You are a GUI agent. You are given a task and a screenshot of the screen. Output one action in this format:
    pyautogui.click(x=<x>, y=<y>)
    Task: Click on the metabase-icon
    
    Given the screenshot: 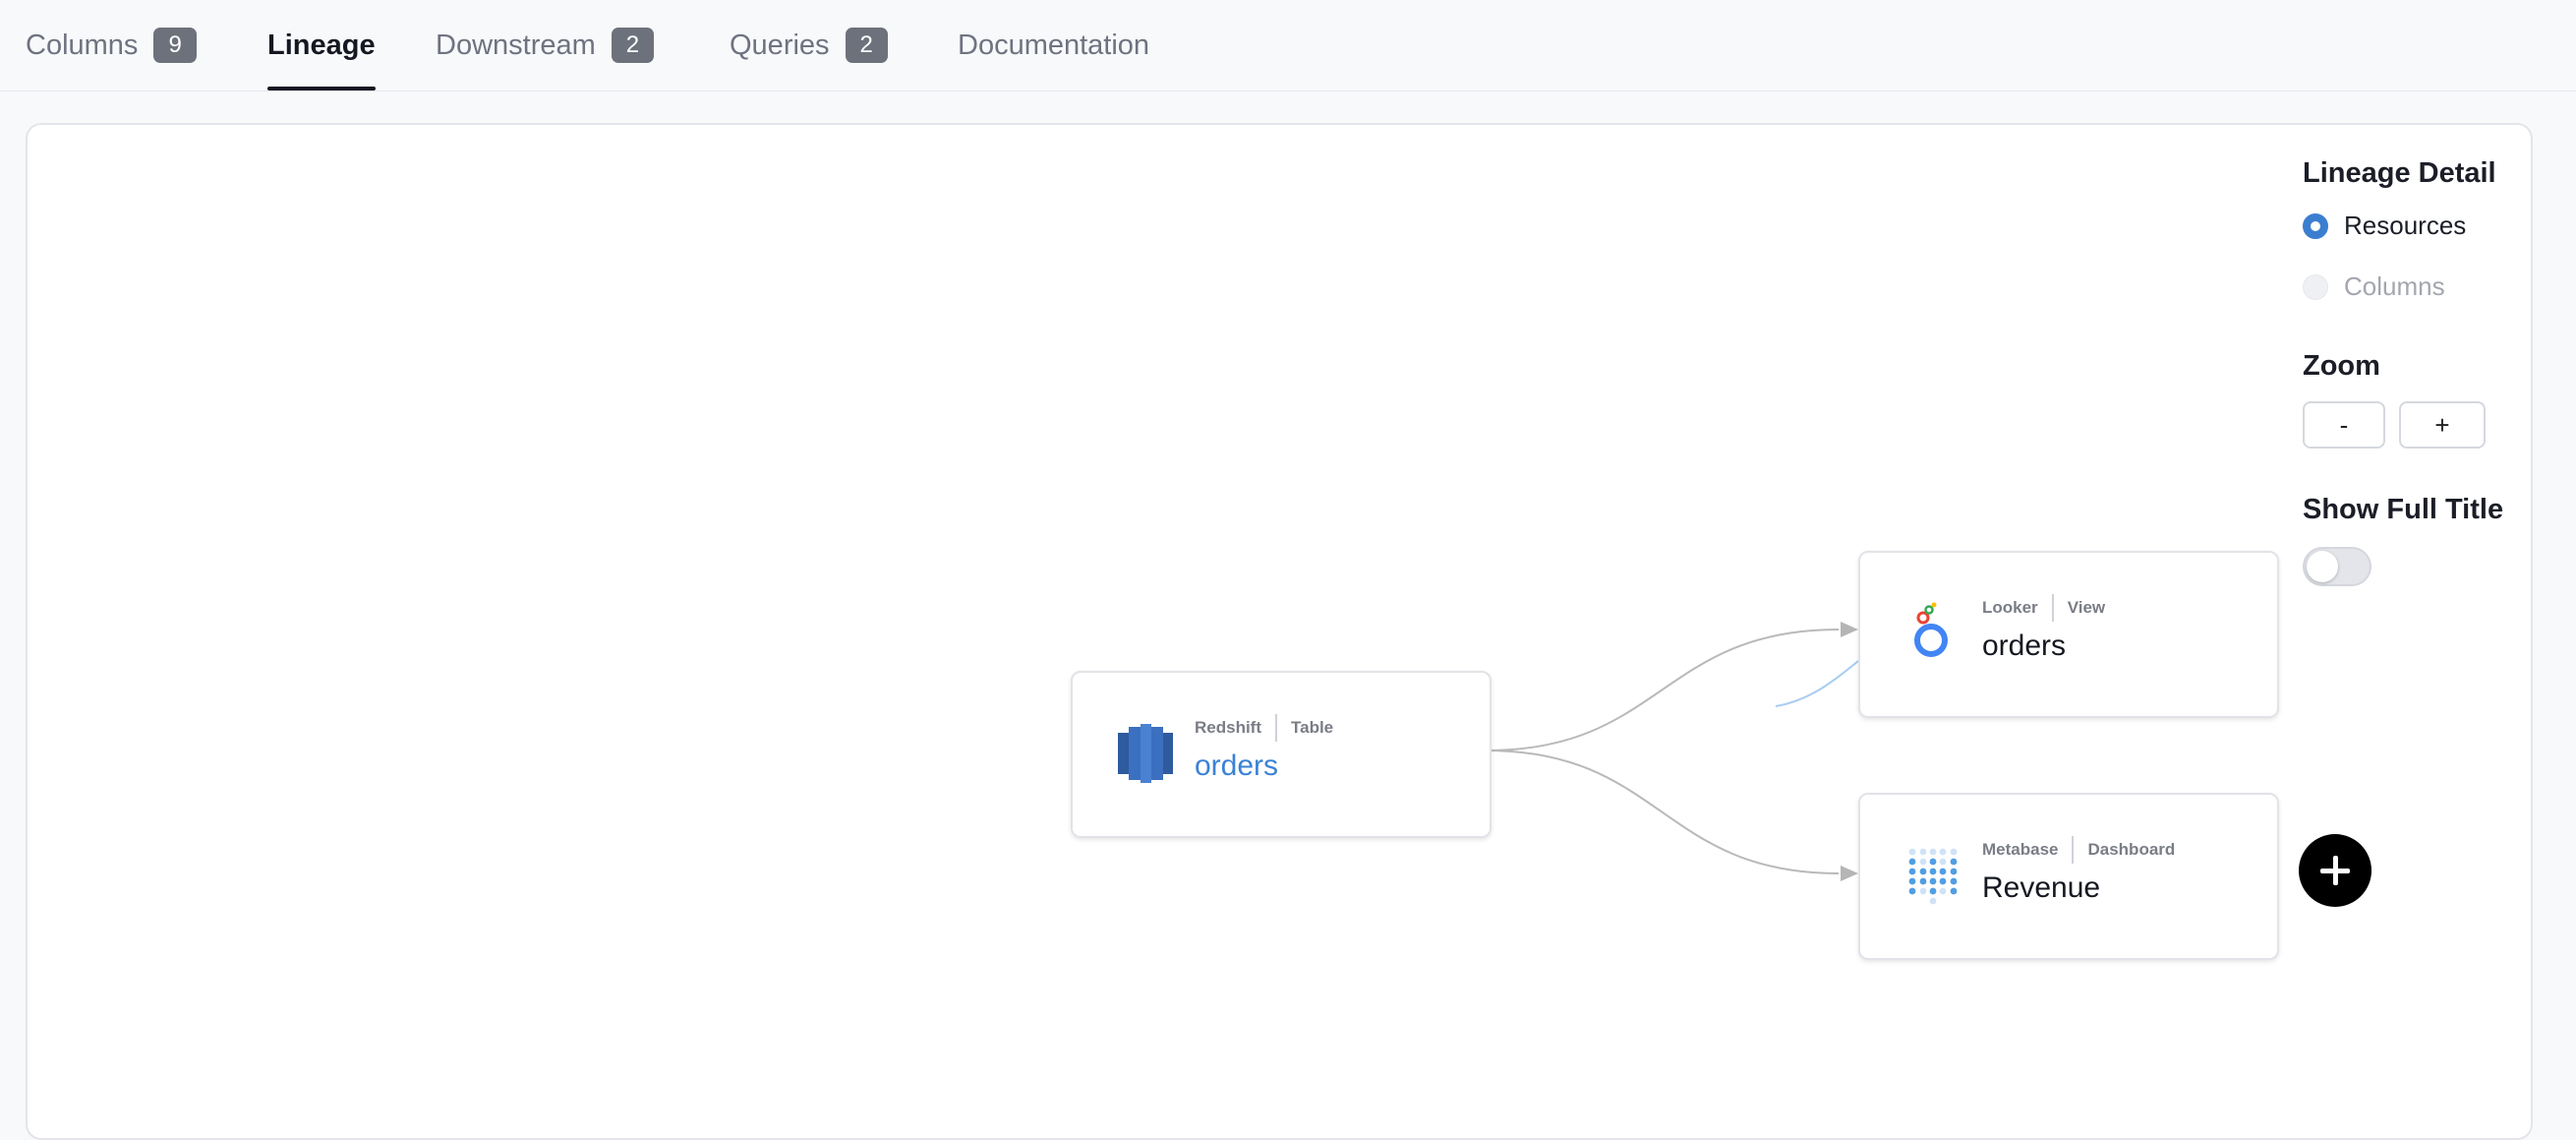 What is the action you would take?
    pyautogui.click(x=1933, y=876)
    